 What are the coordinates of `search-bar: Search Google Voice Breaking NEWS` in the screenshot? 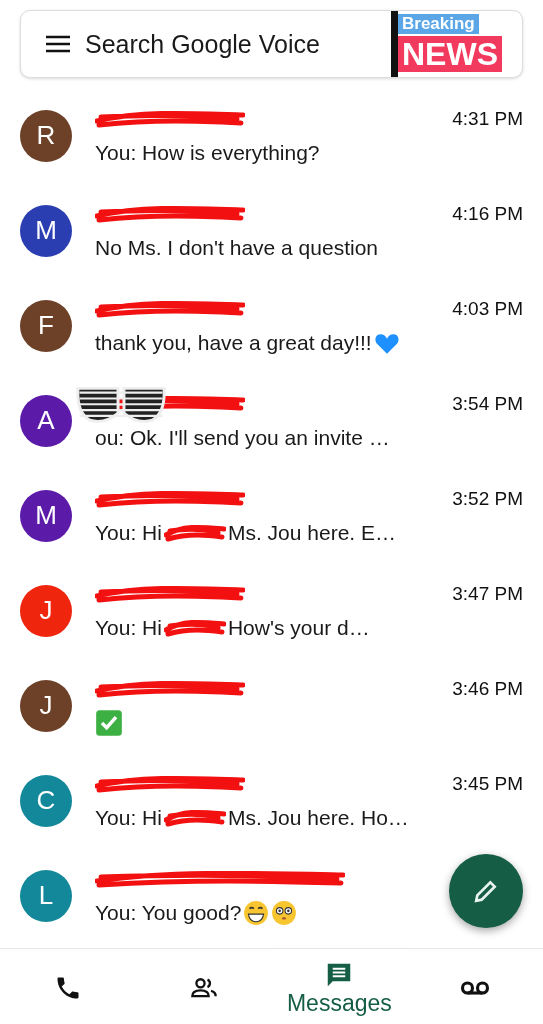 It's located at (271, 44).